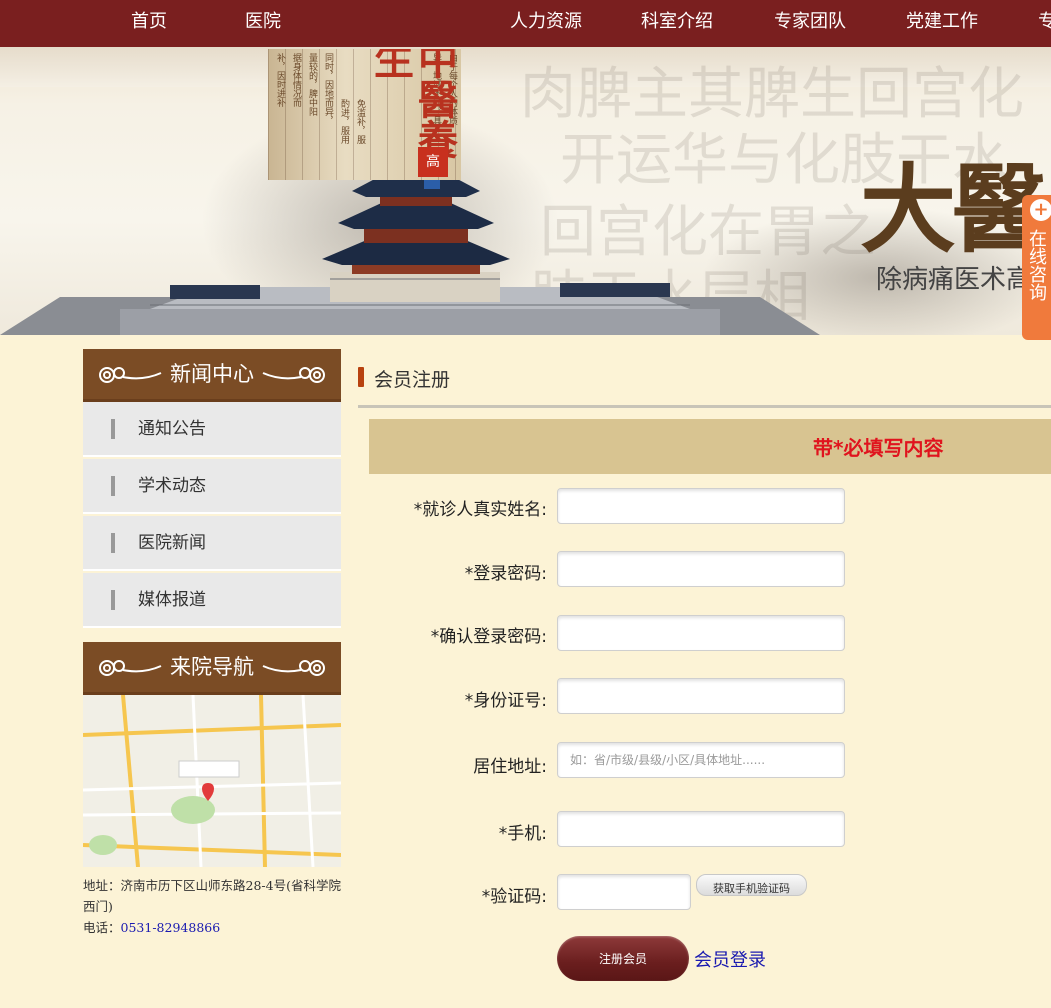 Image resolution: width=1051 pixels, height=1008 pixels. I want to click on member-login-link: 会员登录, so click(730, 959).